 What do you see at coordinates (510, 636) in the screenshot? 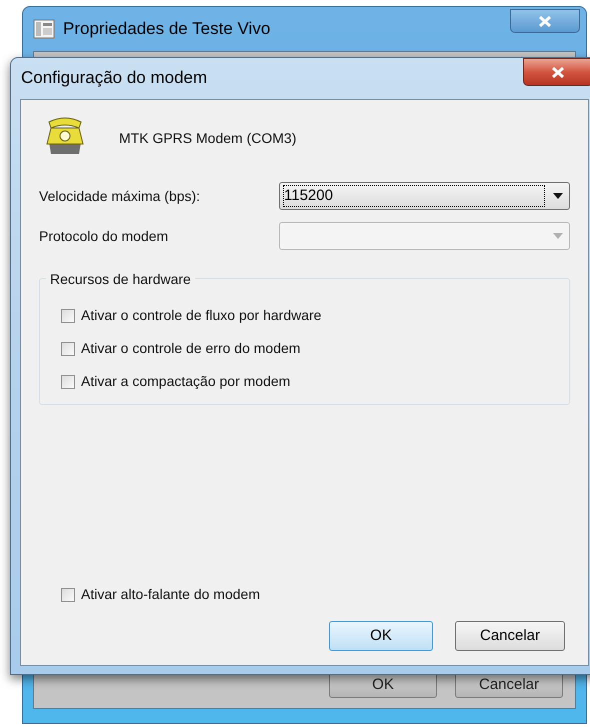
I see `dialog-button: Cancelar` at bounding box center [510, 636].